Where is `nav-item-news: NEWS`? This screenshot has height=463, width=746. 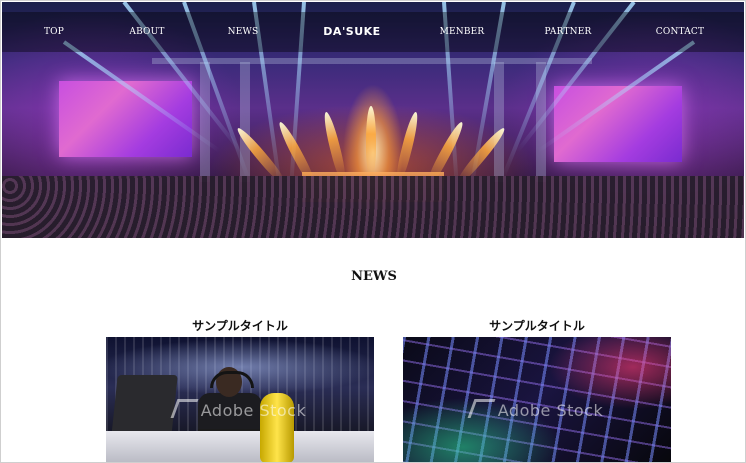
nav-item-news: NEWS is located at coordinates (243, 32).